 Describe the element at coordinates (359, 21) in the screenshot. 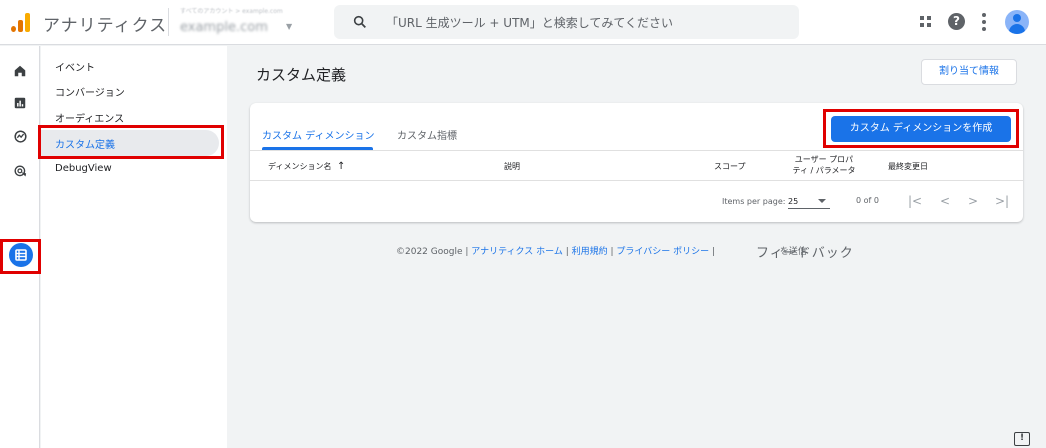

I see `search-icon` at that location.